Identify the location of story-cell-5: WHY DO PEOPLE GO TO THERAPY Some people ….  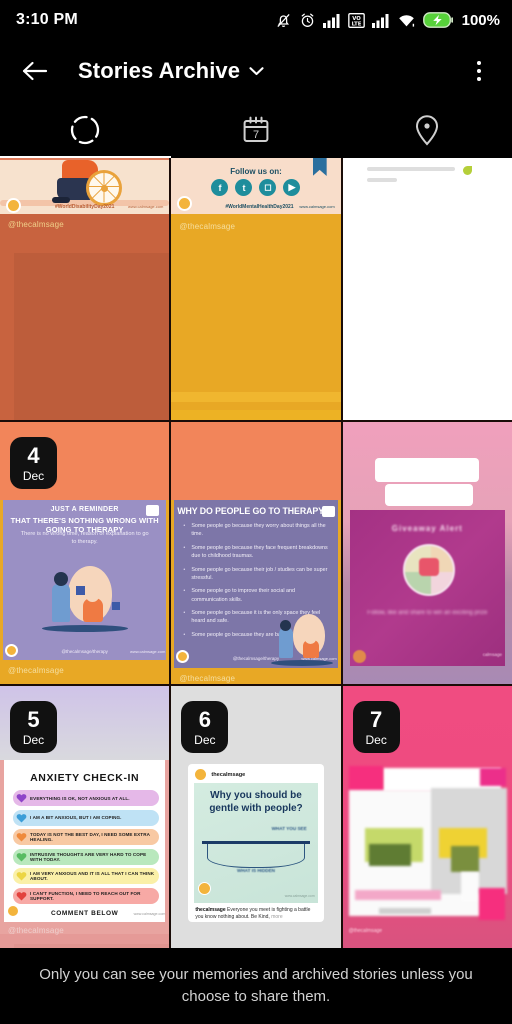
(256, 553).